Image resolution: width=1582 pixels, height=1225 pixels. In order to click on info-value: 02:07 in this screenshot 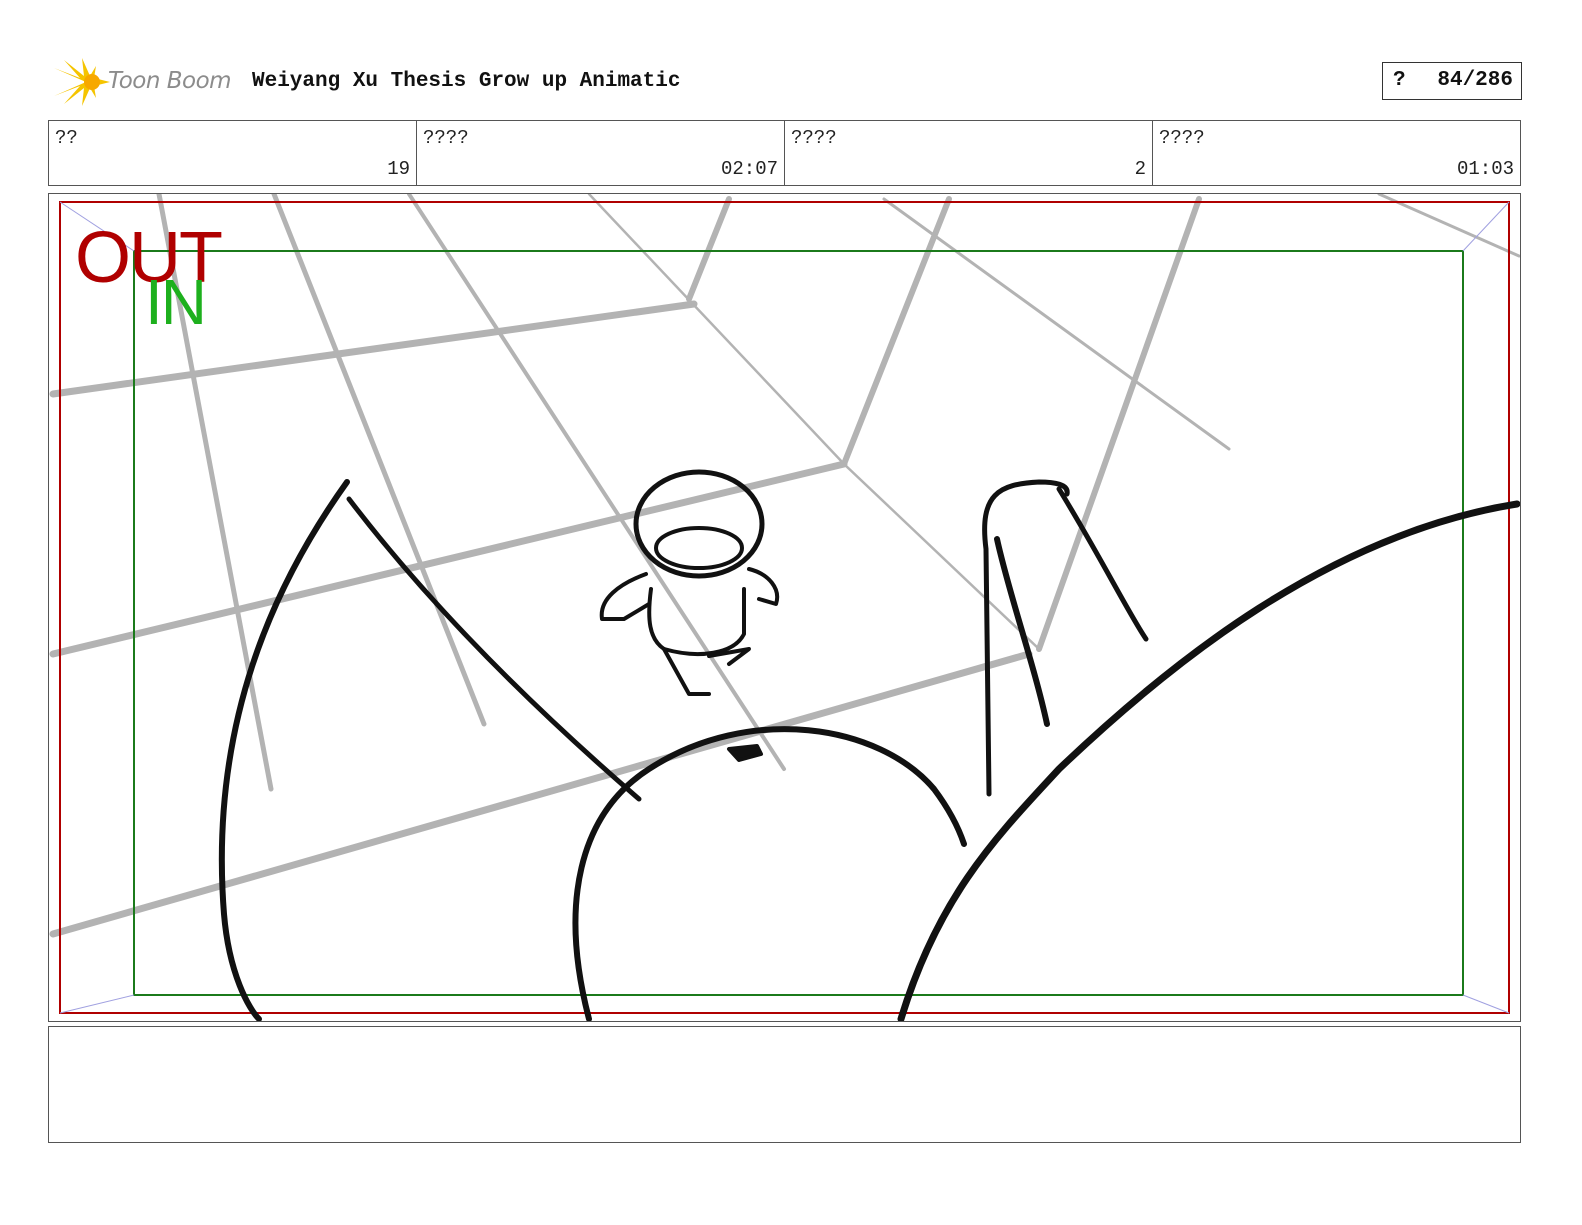, I will do `click(749, 169)`.